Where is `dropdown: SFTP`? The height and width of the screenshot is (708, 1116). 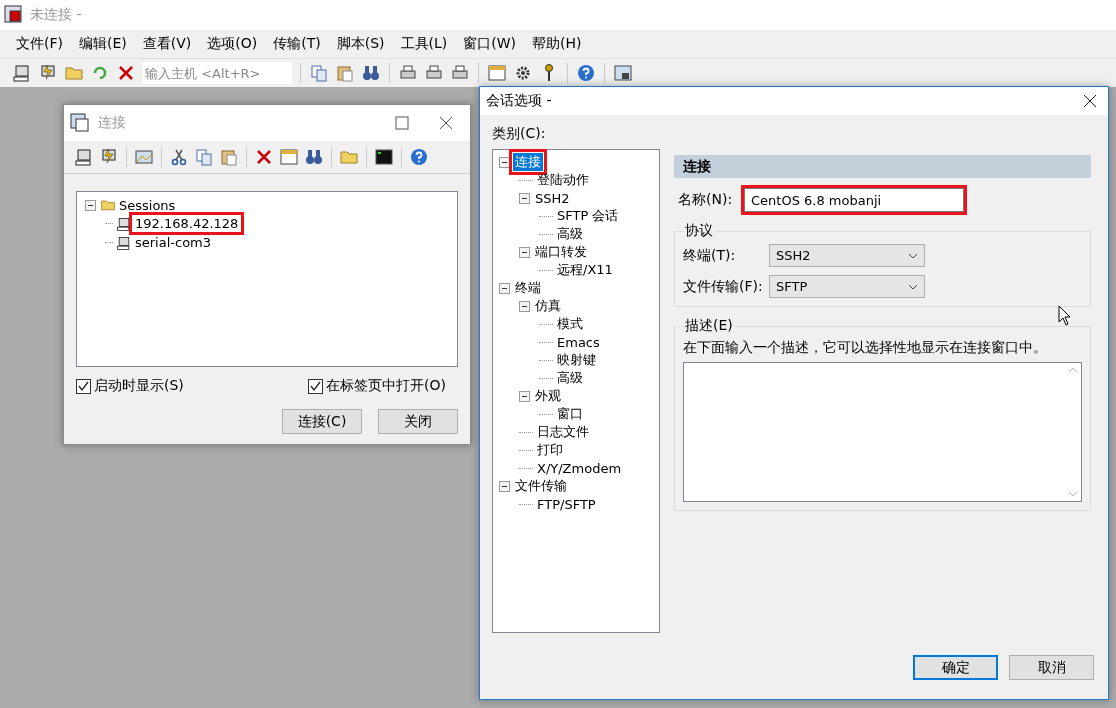
dropdown: SFTP is located at coordinates (847, 286).